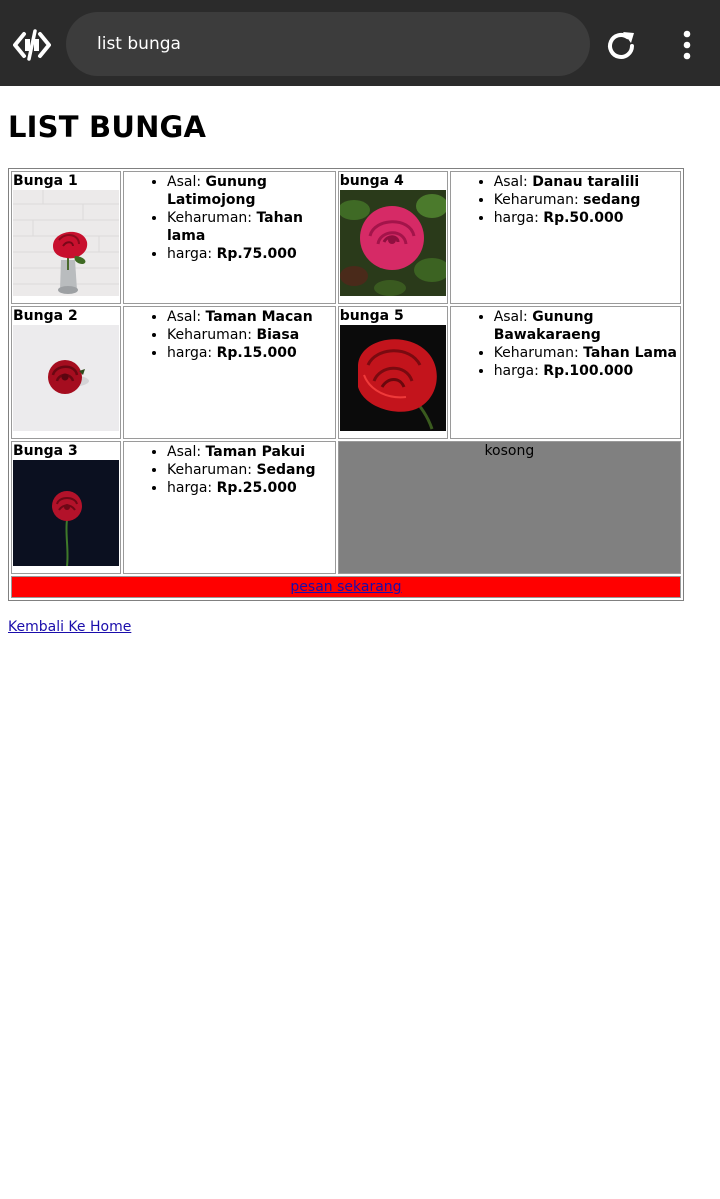 The height and width of the screenshot is (1199, 720). What do you see at coordinates (45, 316) in the screenshot?
I see `flower-name: Bunga 2` at bounding box center [45, 316].